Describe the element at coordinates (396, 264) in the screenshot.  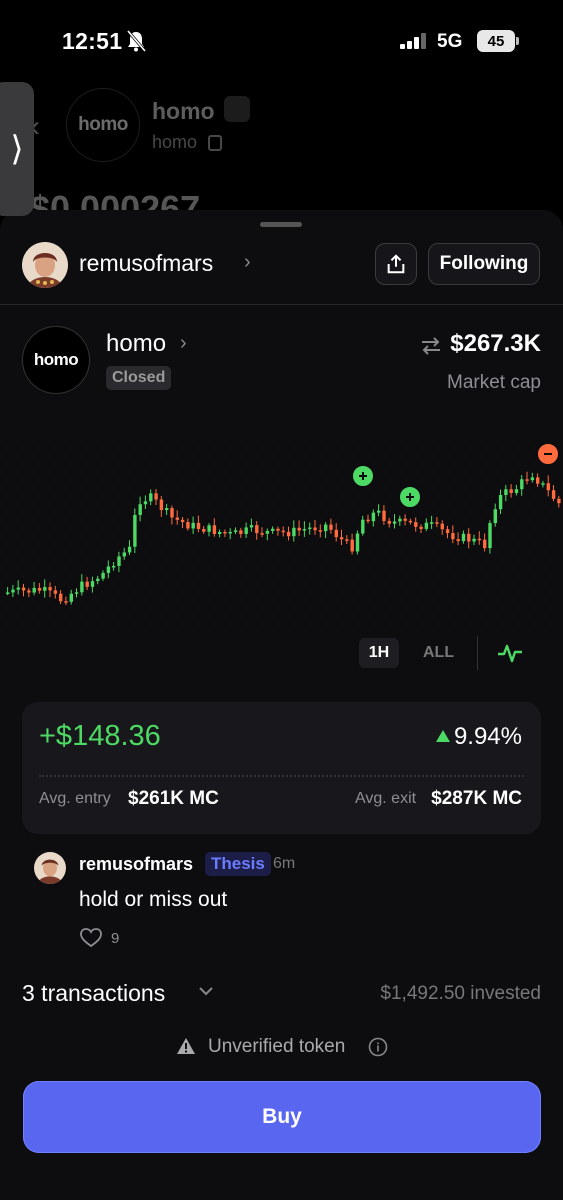
I see `share-button` at that location.